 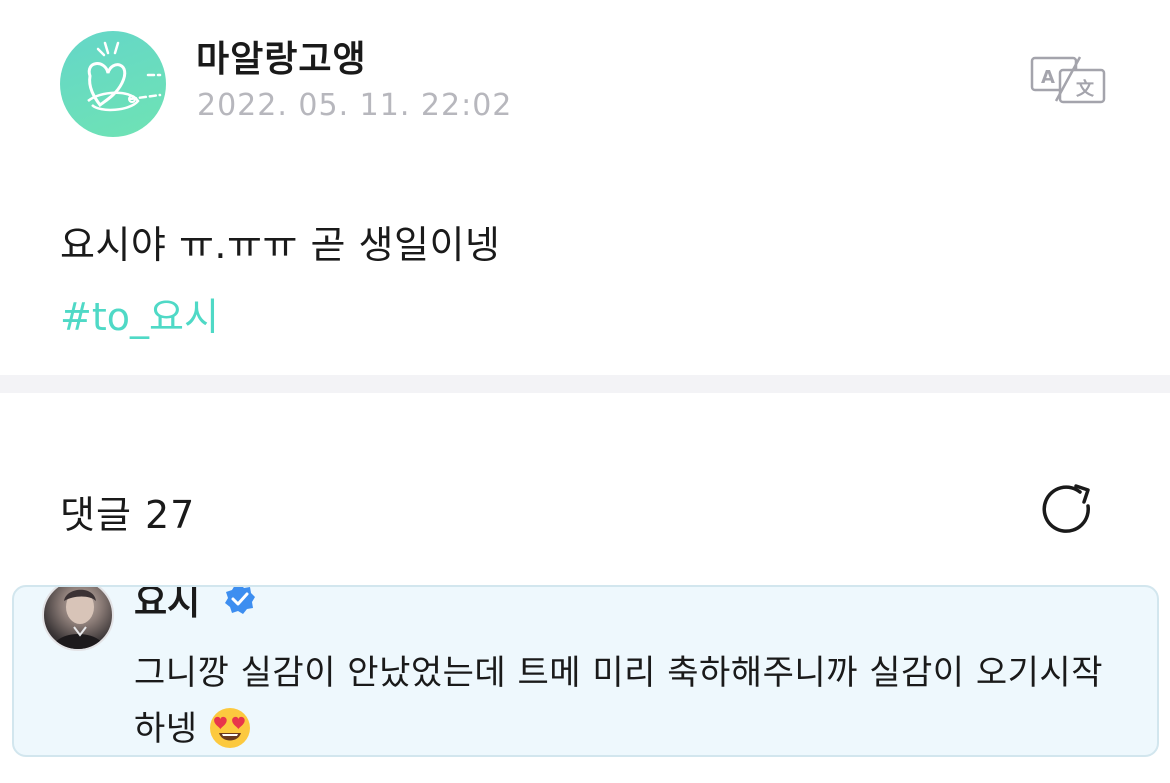 I want to click on comment-text: 그니깡 실감이 안났었는데 트메 미리 축하해주니까 실감이 오기시작하넹, so click(x=634, y=700).